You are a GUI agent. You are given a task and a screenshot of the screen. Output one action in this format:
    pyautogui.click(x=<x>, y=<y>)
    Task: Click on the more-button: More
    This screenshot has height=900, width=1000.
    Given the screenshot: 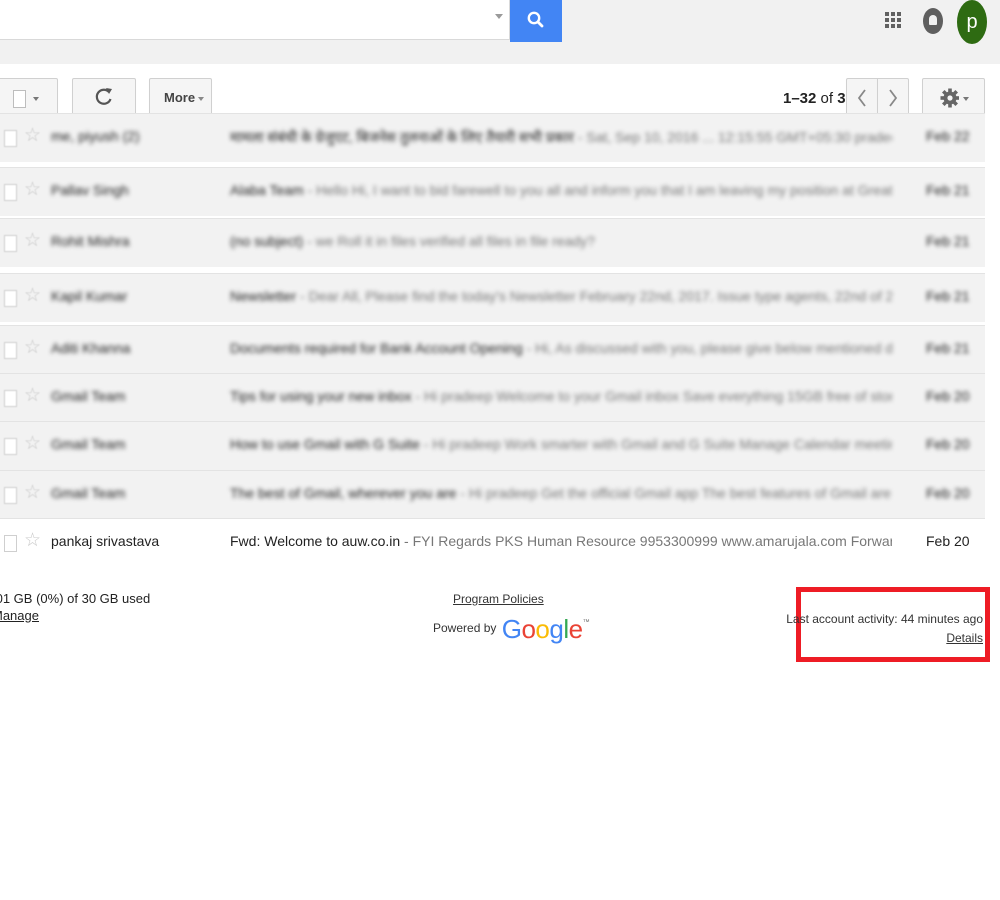 What is the action you would take?
    pyautogui.click(x=180, y=98)
    